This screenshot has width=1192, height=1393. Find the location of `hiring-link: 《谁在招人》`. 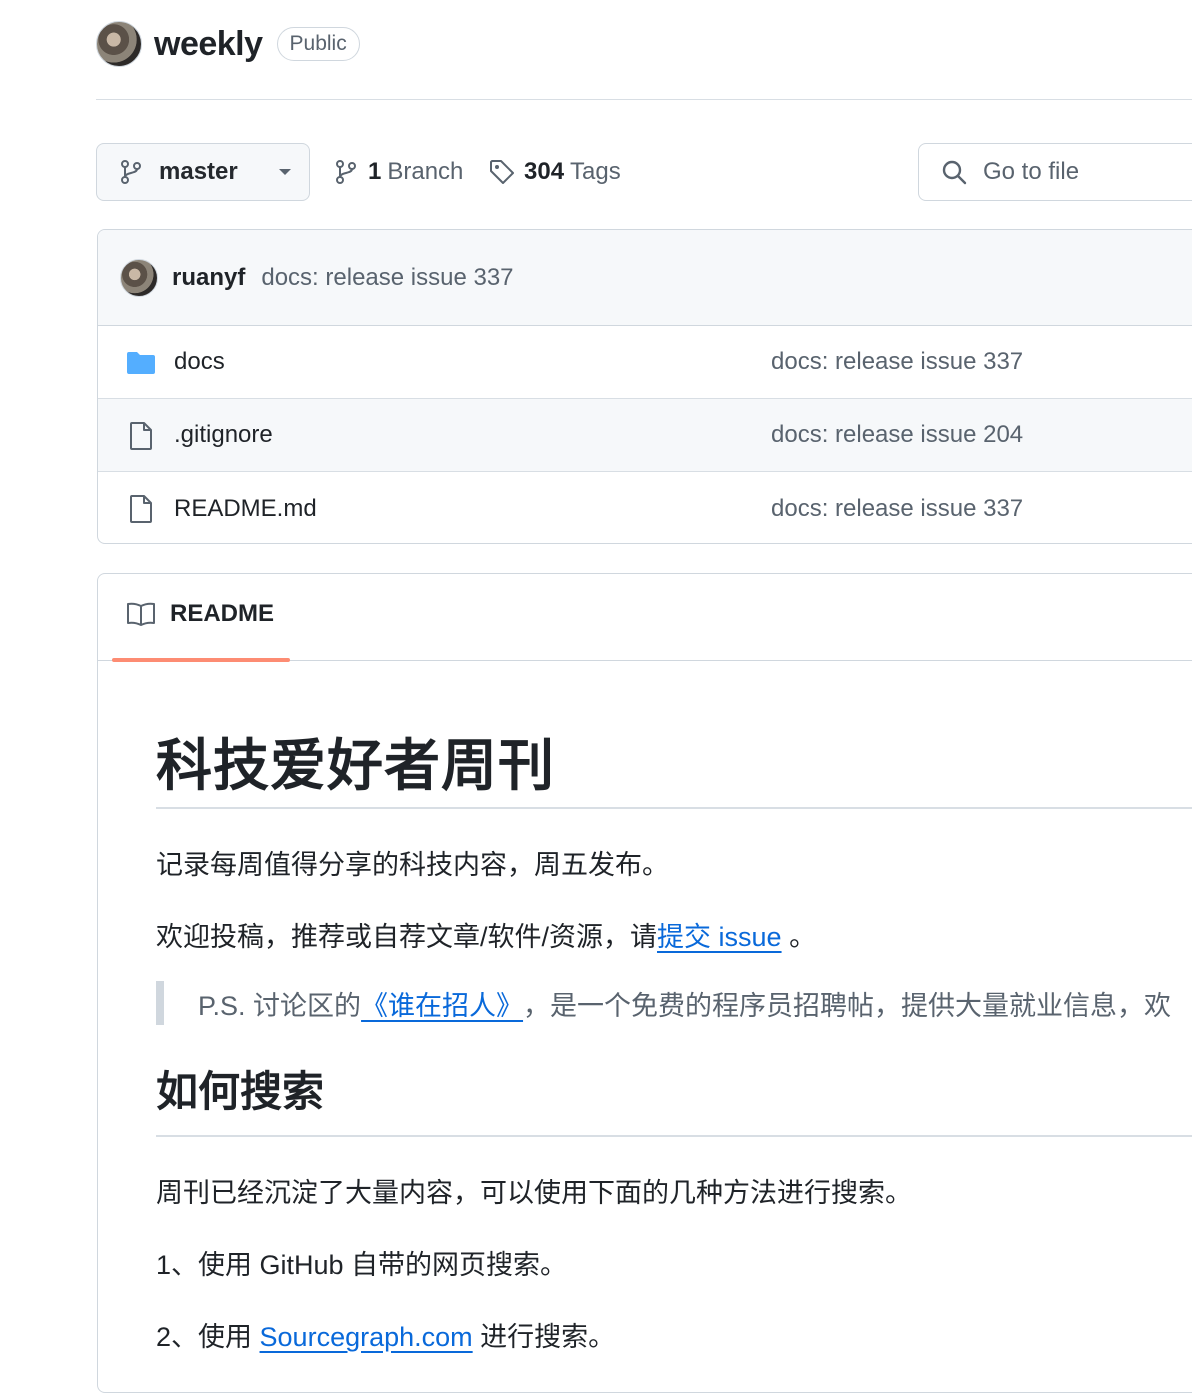

hiring-link: 《谁在招人》 is located at coordinates (442, 1003).